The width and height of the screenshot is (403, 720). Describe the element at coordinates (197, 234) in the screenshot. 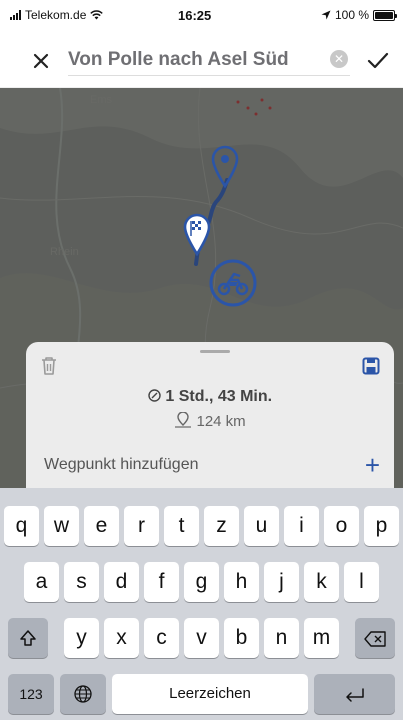

I see `start-flag-pin-icon` at that location.